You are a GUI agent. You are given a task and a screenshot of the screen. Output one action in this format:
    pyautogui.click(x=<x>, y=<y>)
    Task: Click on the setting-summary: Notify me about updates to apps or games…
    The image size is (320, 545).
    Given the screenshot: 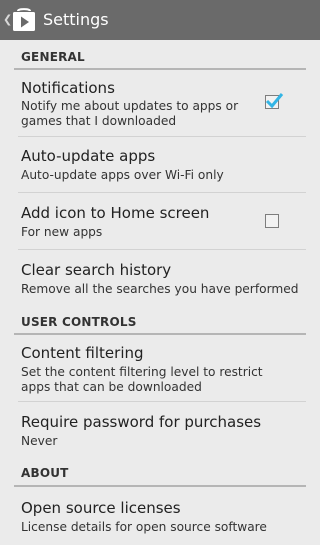 What is the action you would take?
    pyautogui.click(x=130, y=113)
    